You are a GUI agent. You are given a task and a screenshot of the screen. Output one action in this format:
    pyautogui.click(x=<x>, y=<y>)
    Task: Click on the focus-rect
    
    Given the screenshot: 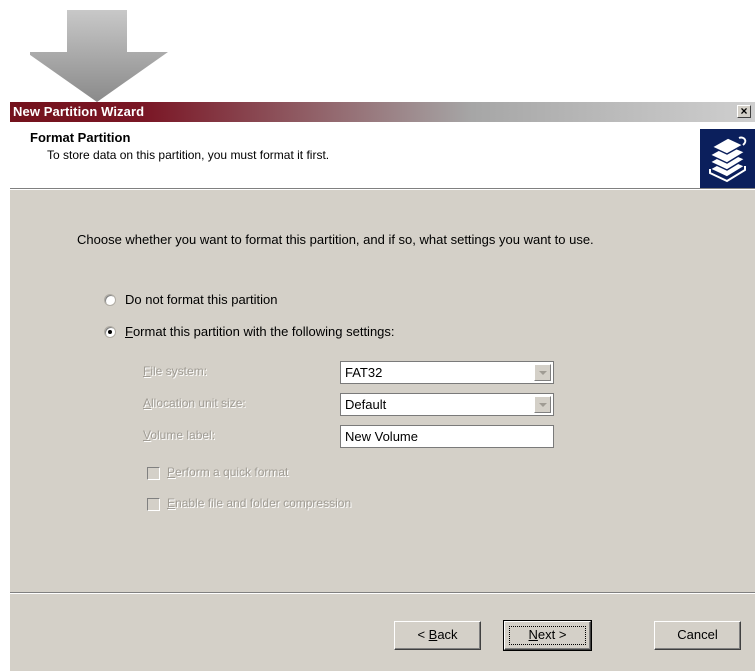 What is the action you would take?
    pyautogui.click(x=547, y=635)
    